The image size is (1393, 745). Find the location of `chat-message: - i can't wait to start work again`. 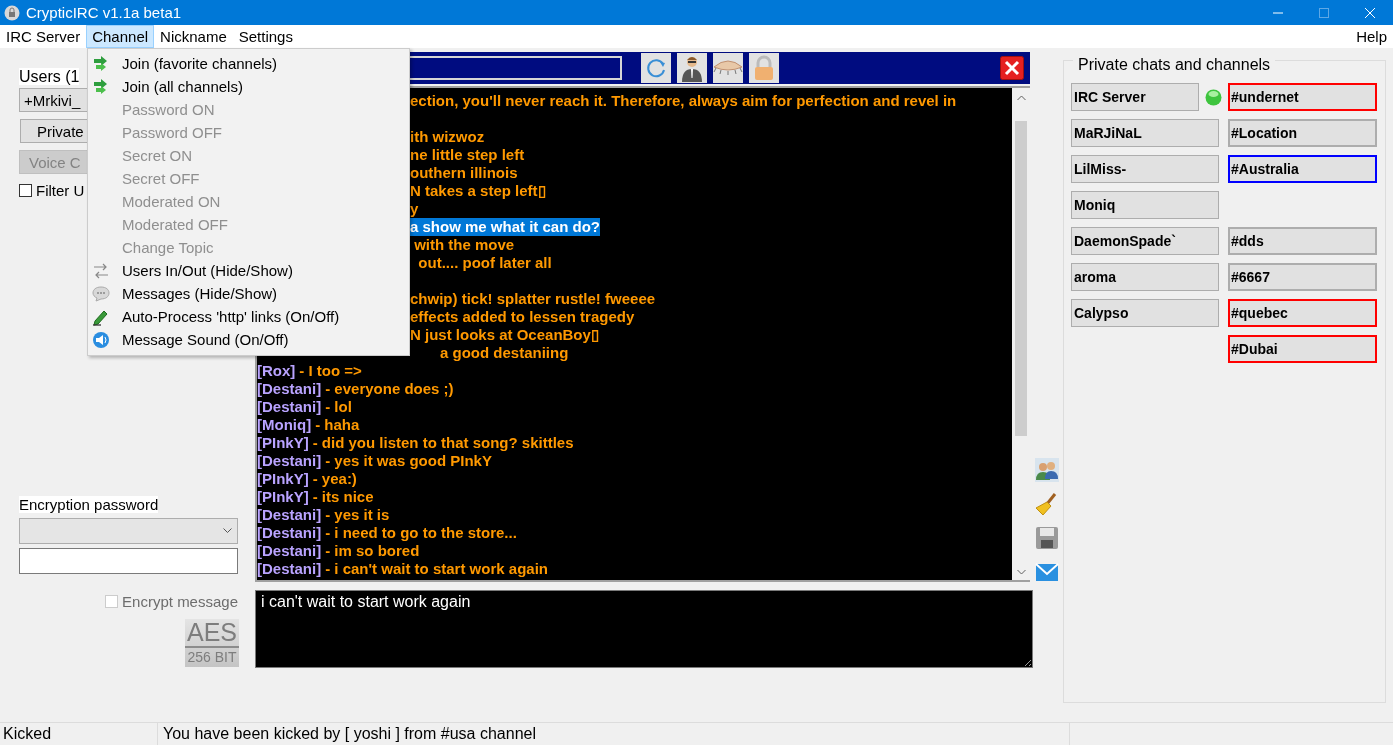

chat-message: - i can't wait to start work again is located at coordinates (436, 569).